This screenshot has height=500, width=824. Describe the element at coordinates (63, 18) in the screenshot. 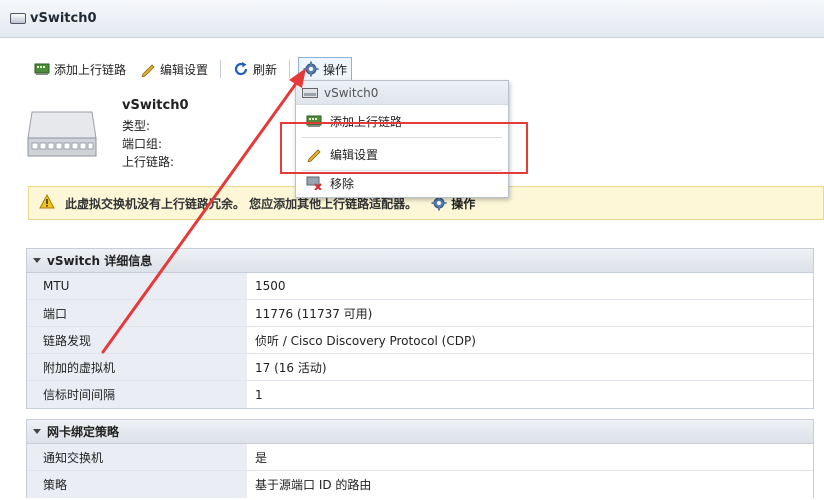

I see `window-title: vSwitch0` at that location.